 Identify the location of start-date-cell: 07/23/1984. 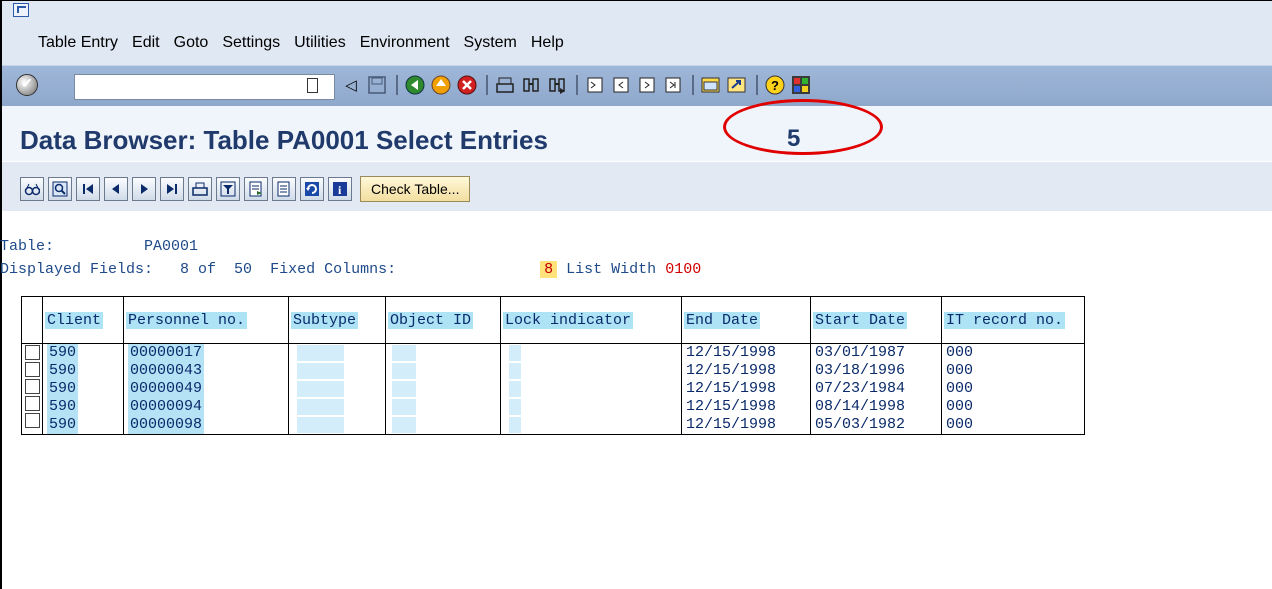
(876, 389).